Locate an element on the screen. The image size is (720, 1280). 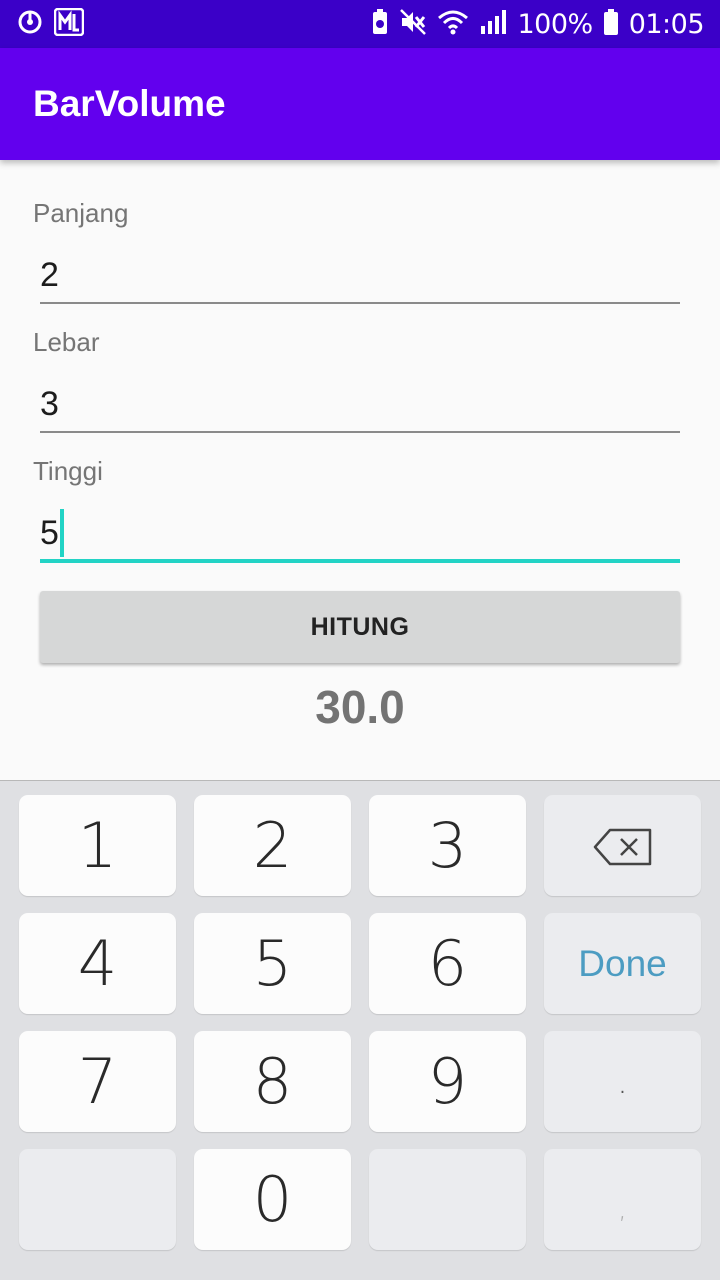
backspace-icon is located at coordinates (623, 845).